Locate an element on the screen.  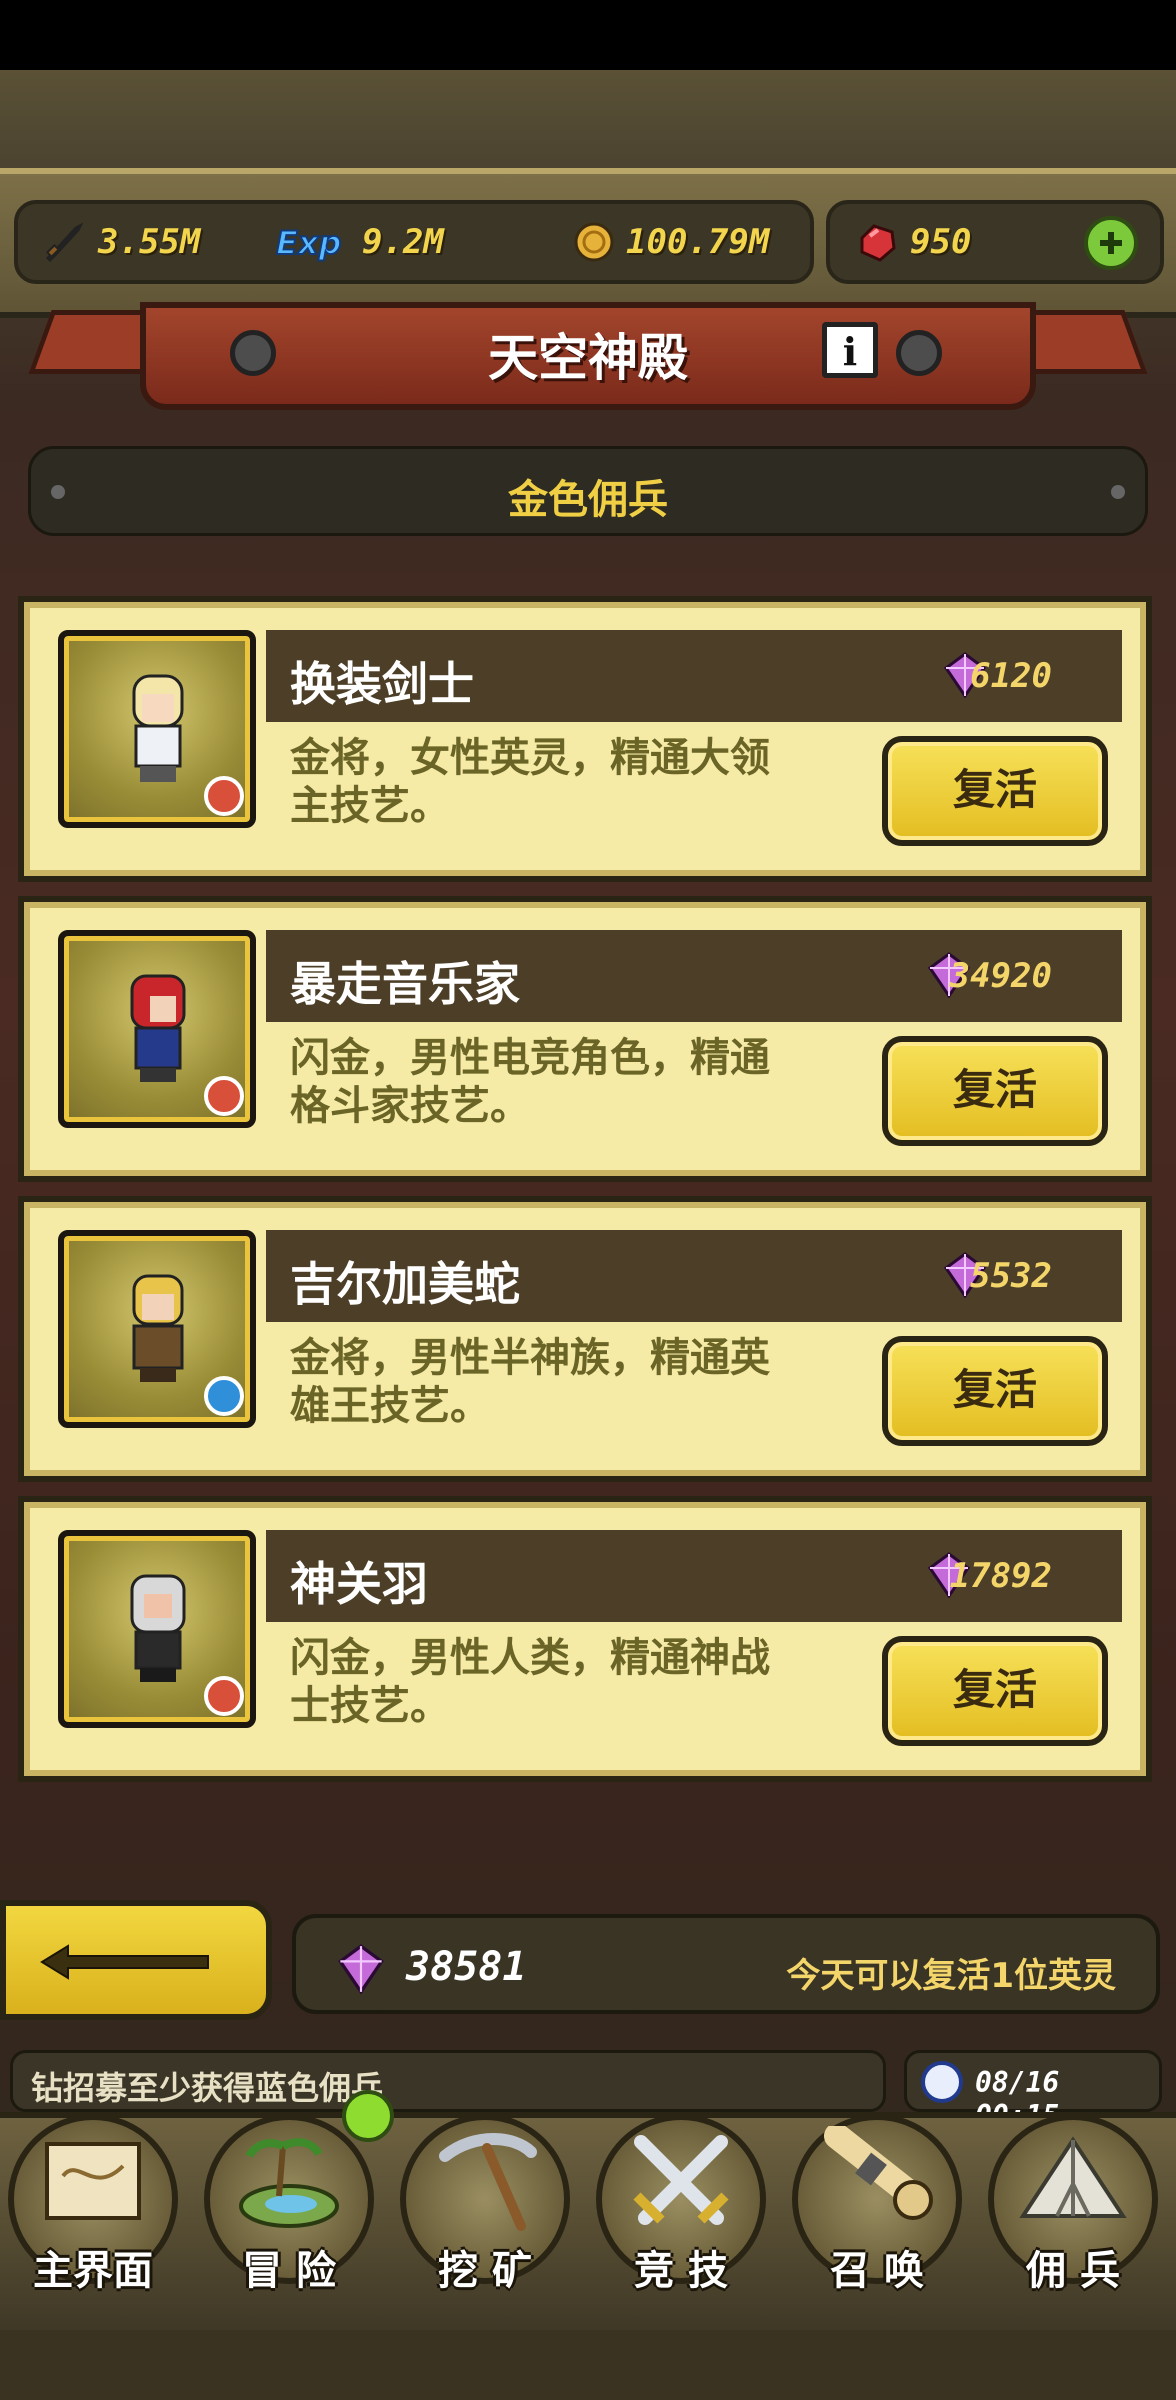
hero-description: 闪金，男性人类，精通神战 士技艺。 is located at coordinates (570, 1682).